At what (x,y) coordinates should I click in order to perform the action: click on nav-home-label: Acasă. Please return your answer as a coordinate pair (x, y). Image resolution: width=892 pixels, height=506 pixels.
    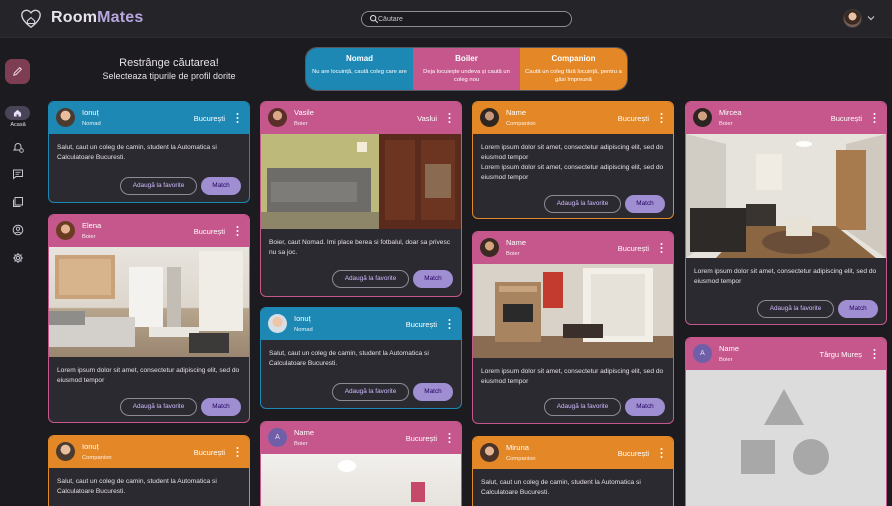
    Looking at the image, I should click on (18, 125).